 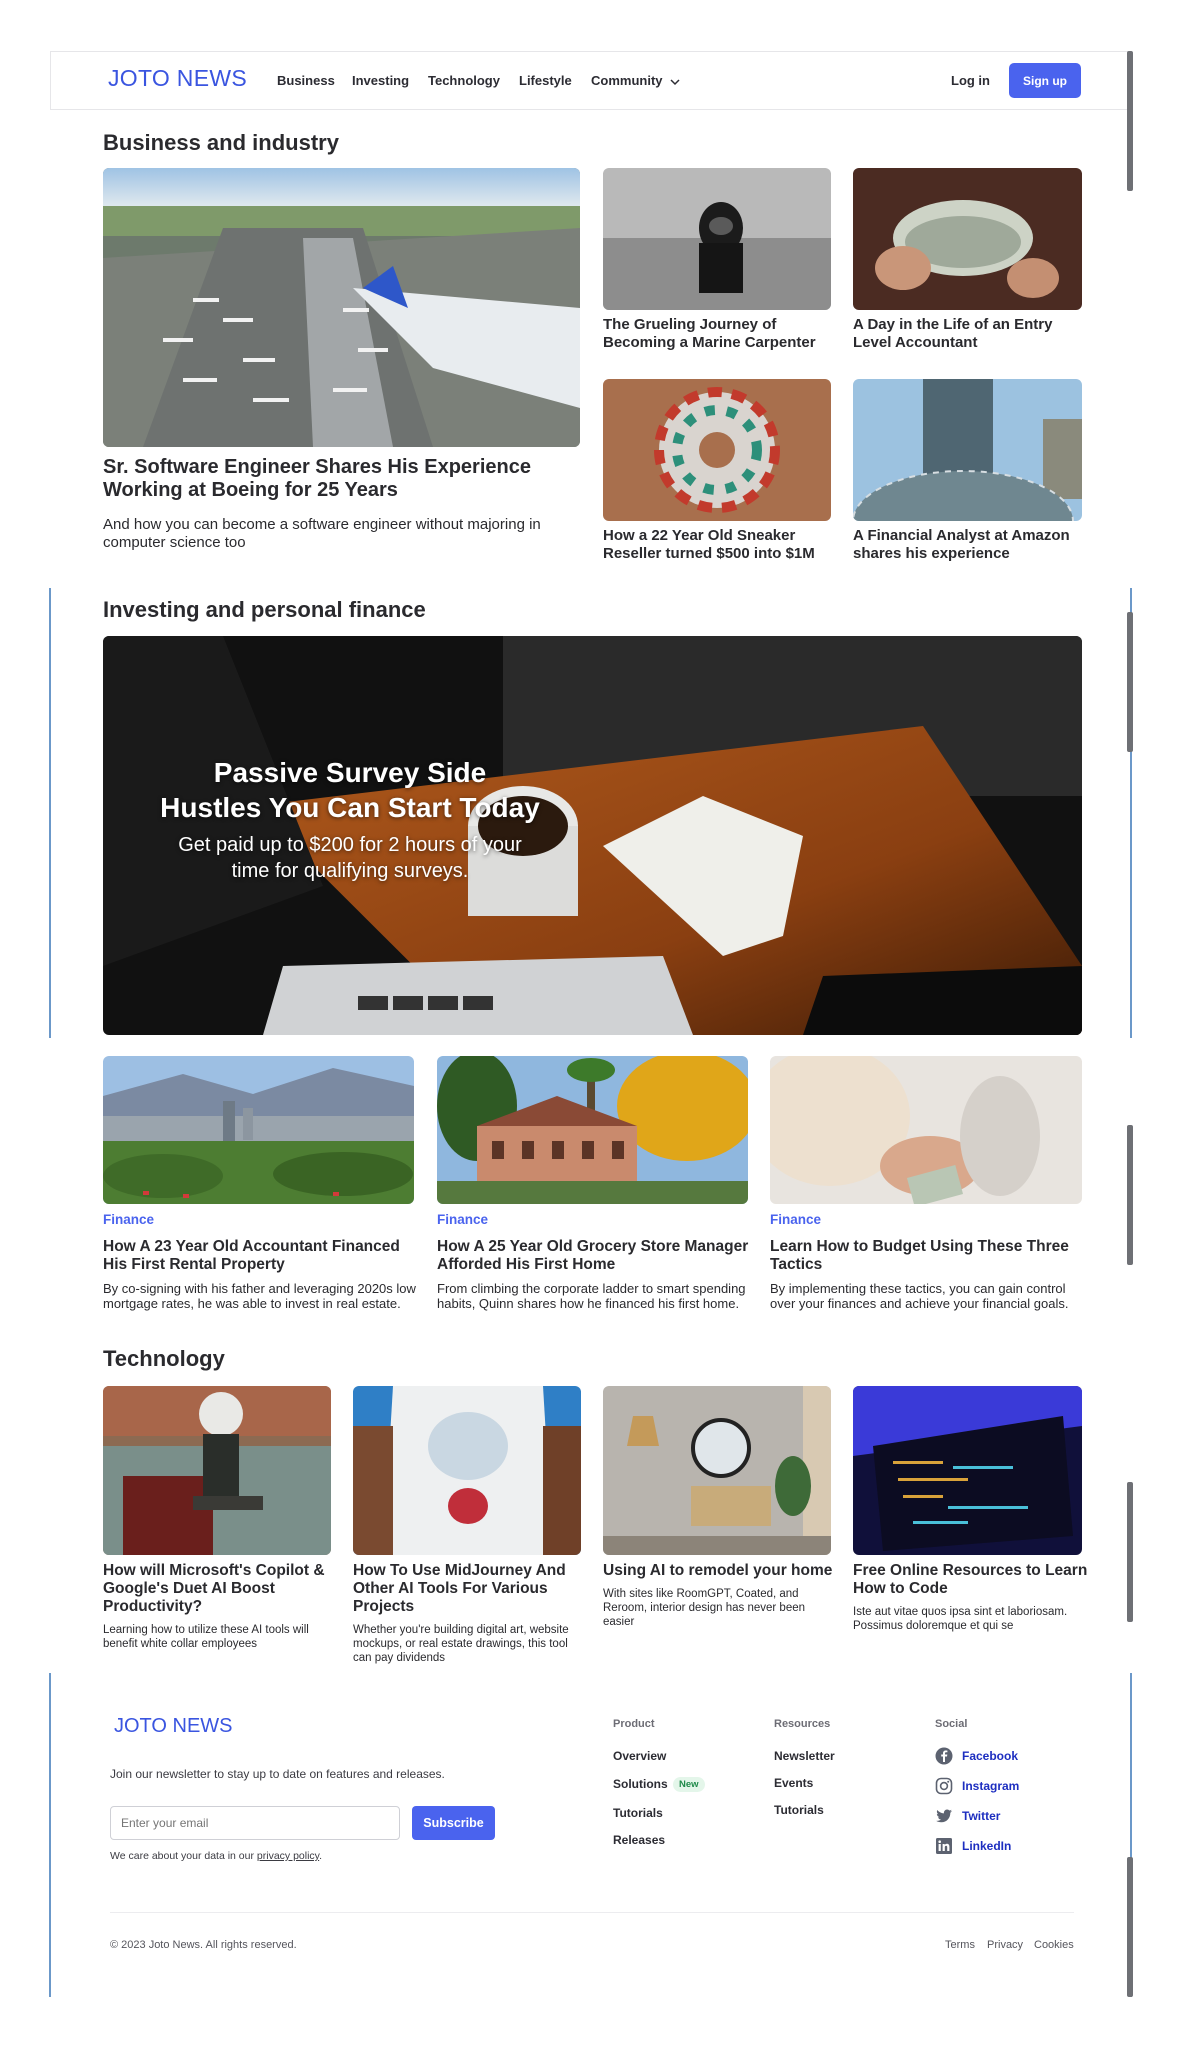 I want to click on nav-investing: Investing, so click(x=380, y=80).